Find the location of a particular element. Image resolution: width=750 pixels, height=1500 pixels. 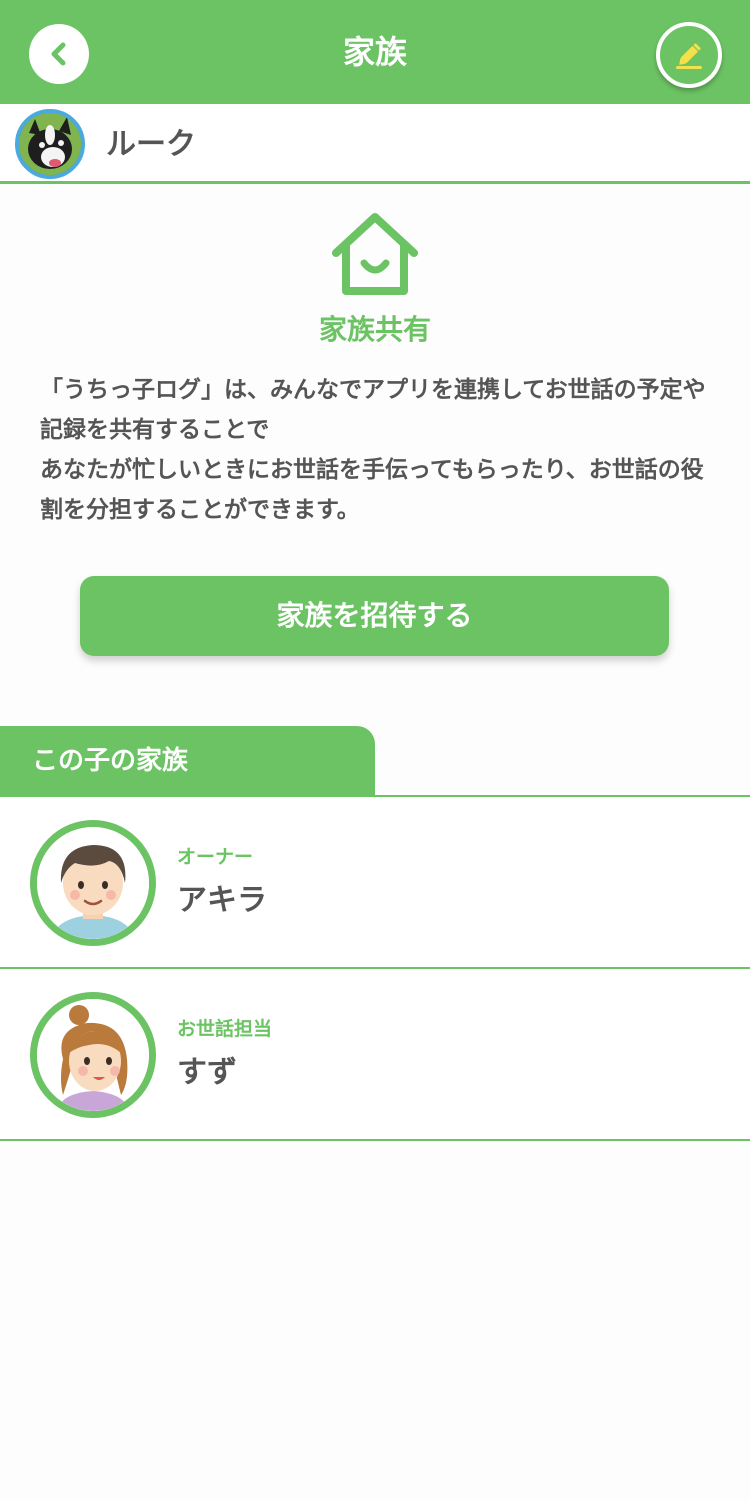

app-header: 家族 is located at coordinates (375, 52).